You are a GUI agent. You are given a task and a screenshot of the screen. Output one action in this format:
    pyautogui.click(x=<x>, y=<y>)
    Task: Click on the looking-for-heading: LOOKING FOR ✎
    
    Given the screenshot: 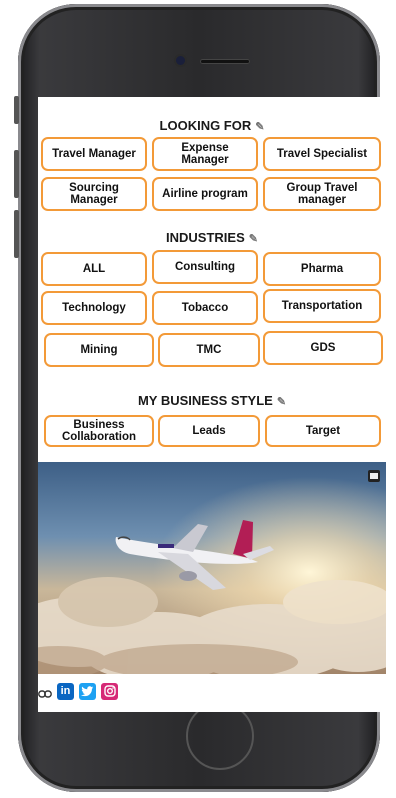 What is the action you would take?
    pyautogui.click(x=212, y=125)
    